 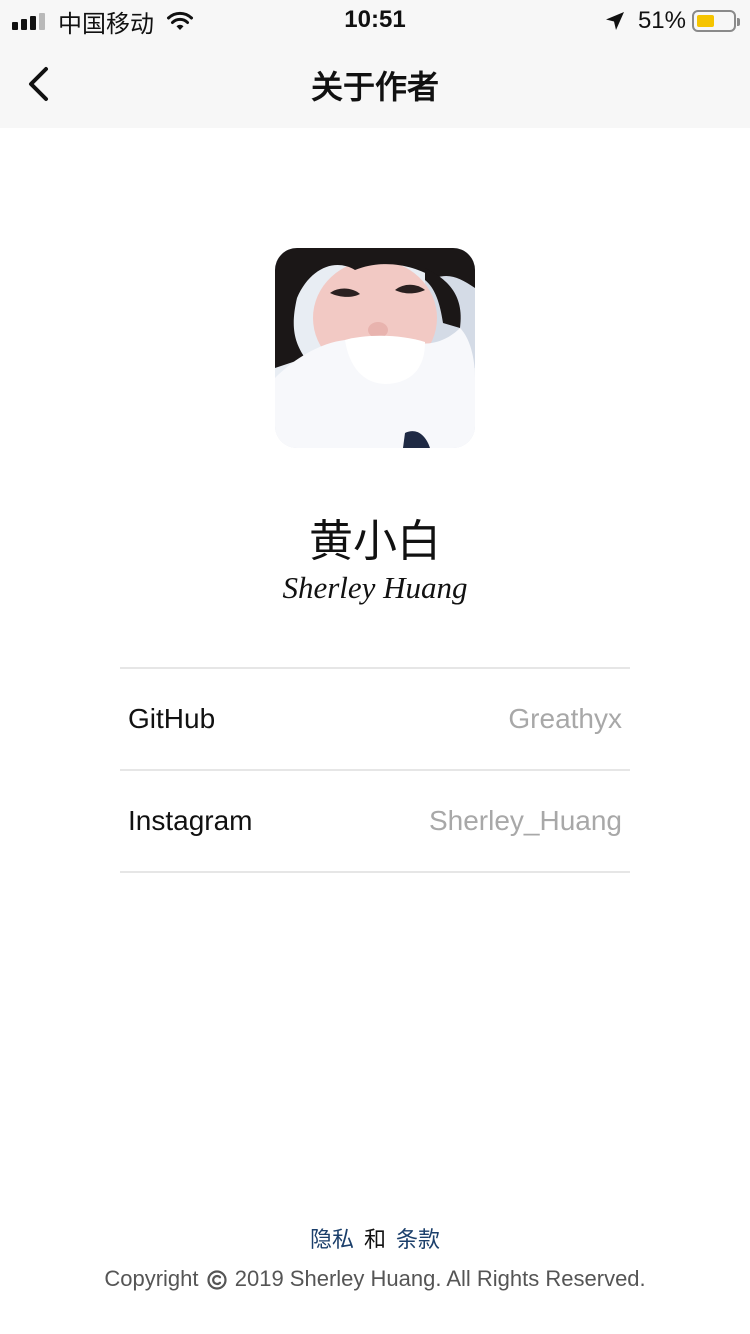 What do you see at coordinates (375, 822) in the screenshot?
I see `link-row-instagram: Instagram Sherley_Huang` at bounding box center [375, 822].